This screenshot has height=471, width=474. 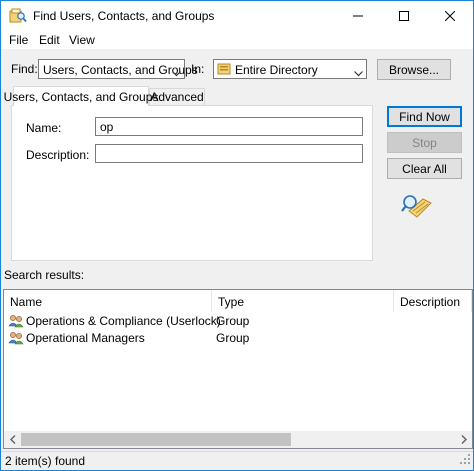 I want to click on menu-file: File, so click(x=18, y=40).